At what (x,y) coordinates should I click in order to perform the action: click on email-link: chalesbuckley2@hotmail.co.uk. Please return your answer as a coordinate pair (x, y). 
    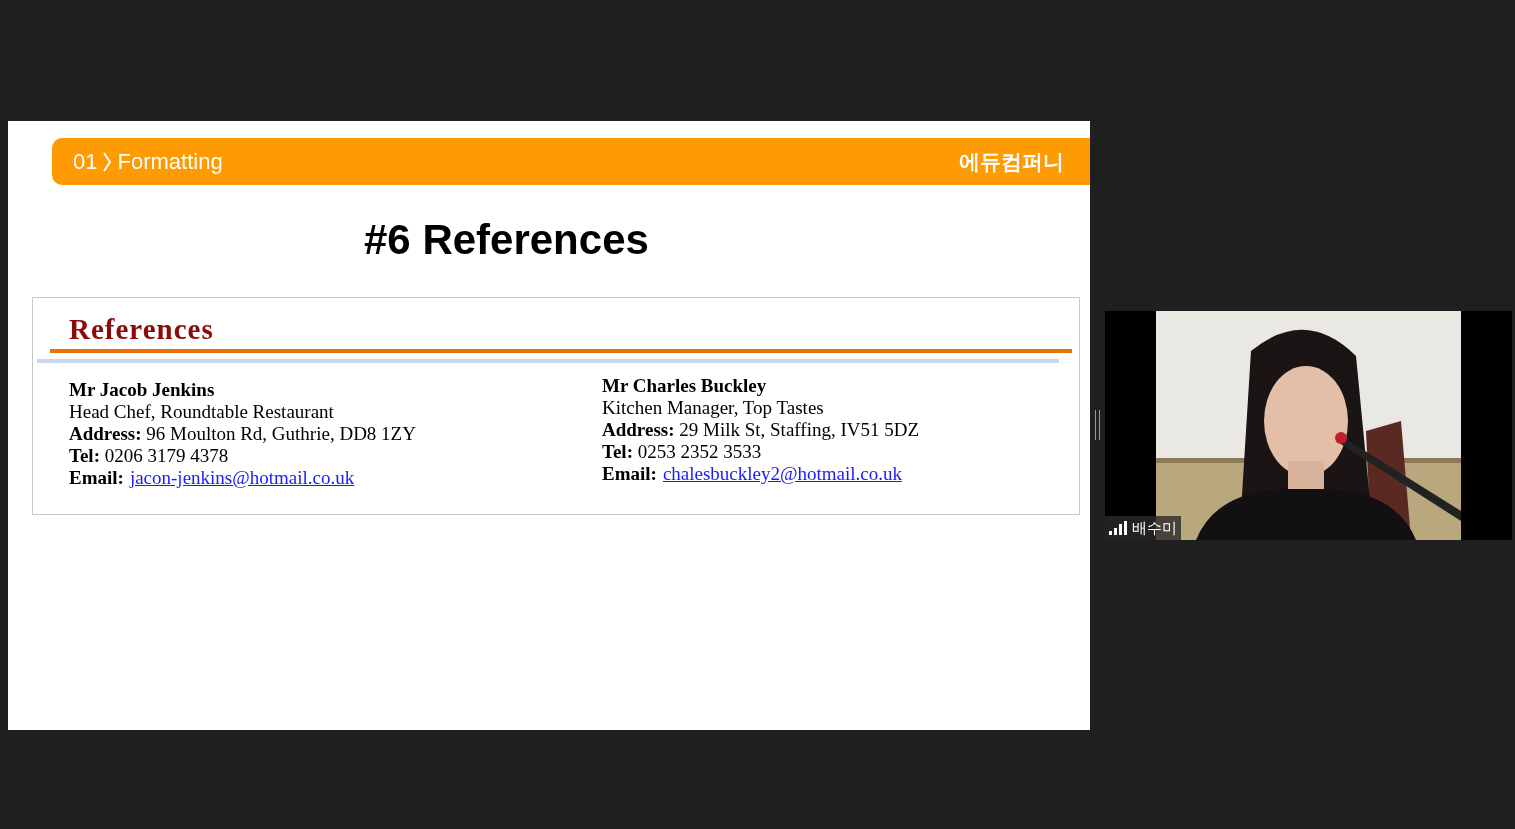
    Looking at the image, I should click on (782, 474).